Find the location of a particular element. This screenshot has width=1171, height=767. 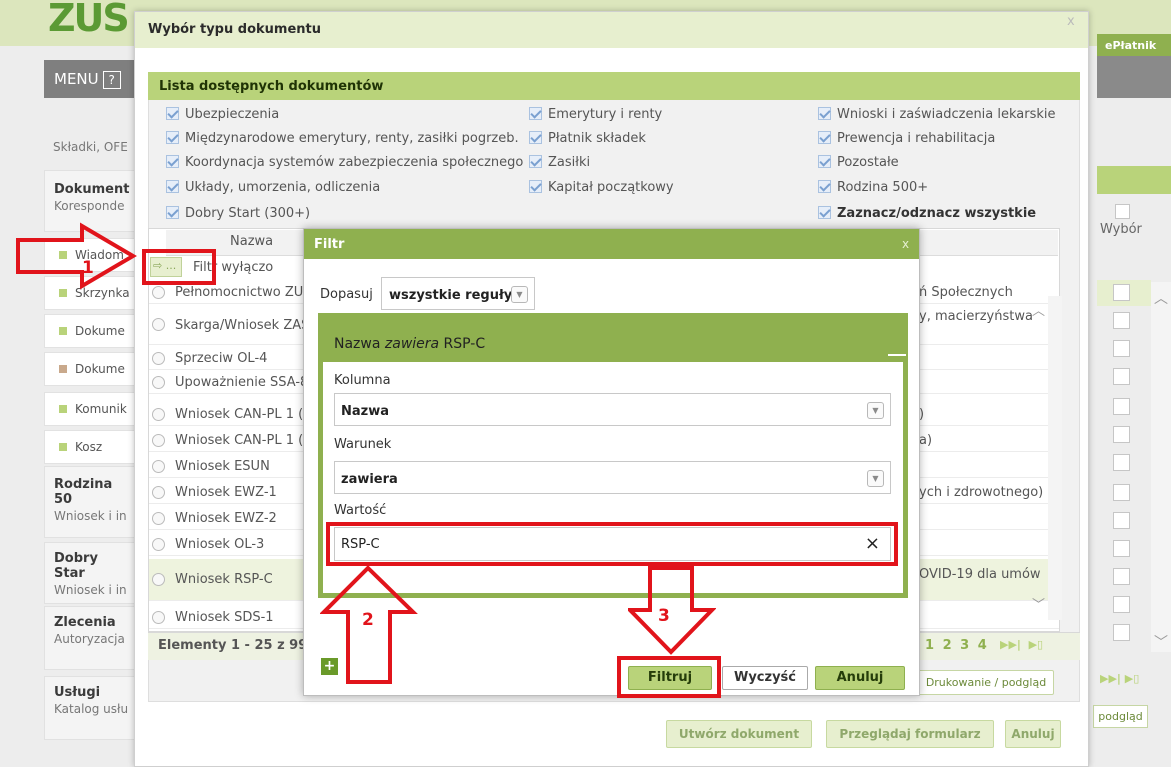

category-checkbox: Rodzina 500+ is located at coordinates (873, 187).